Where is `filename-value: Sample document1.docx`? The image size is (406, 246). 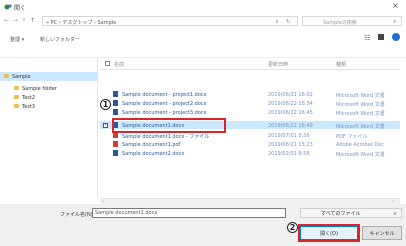
filename-value: Sample document1.docx is located at coordinates (126, 213).